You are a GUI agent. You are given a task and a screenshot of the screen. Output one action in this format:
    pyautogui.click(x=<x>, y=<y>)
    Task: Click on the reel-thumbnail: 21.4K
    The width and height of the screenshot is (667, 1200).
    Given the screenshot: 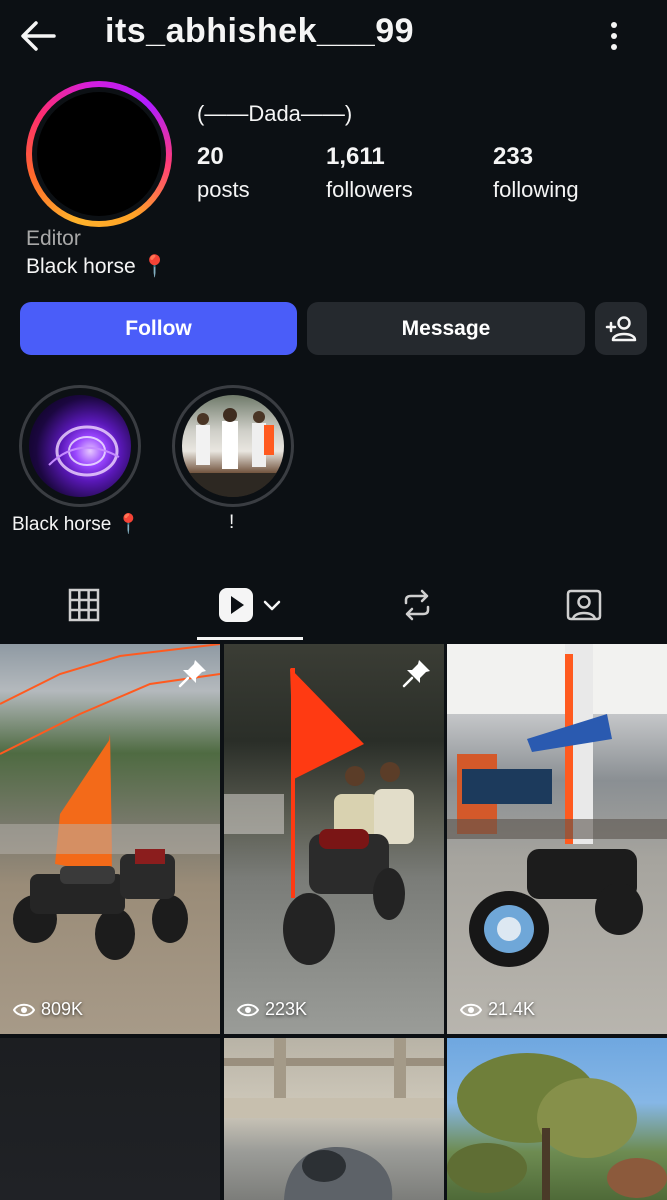 What is the action you would take?
    pyautogui.click(x=557, y=839)
    